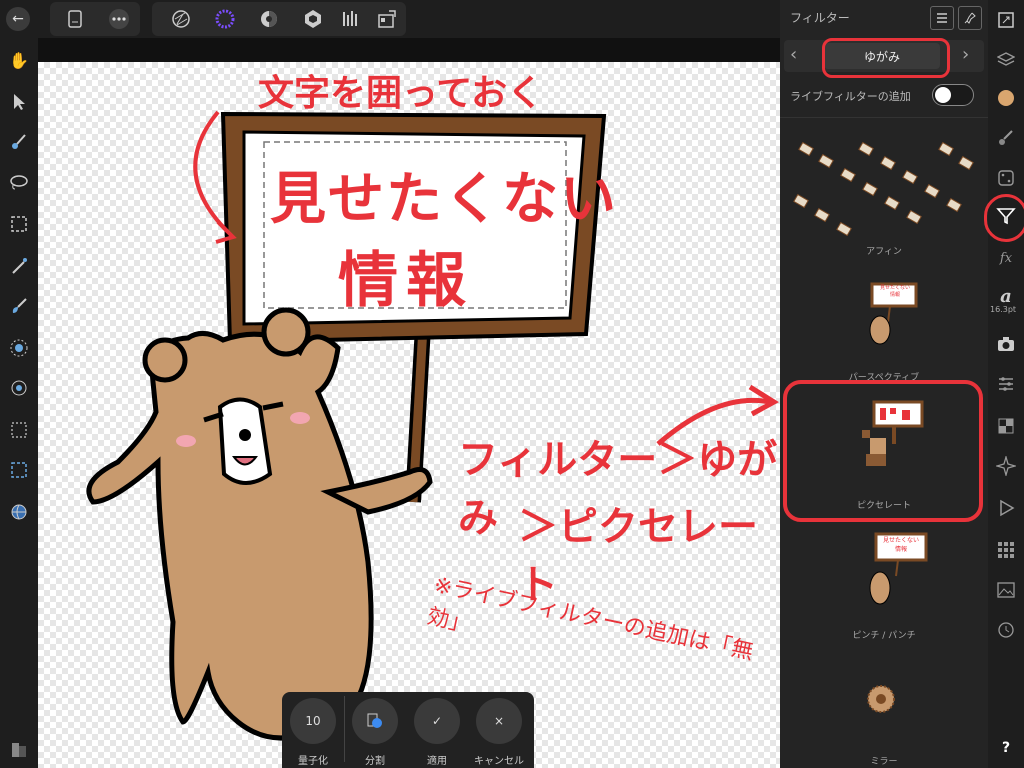 The height and width of the screenshot is (768, 1024). What do you see at coordinates (793, 54) in the screenshot?
I see `prev-category-button: ‹` at bounding box center [793, 54].